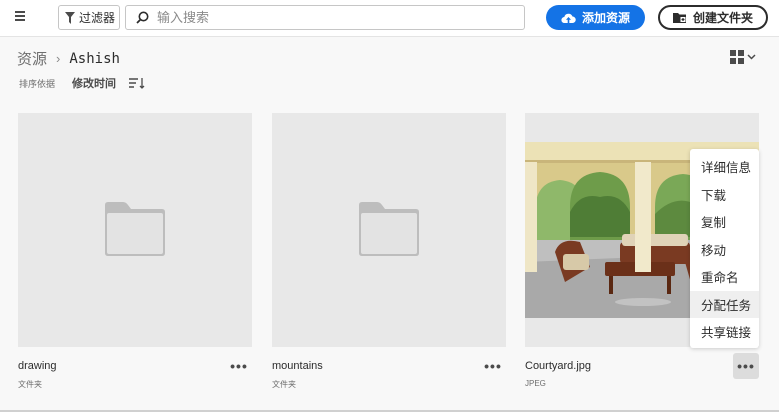 The height and width of the screenshot is (412, 779). Describe the element at coordinates (724, 277) in the screenshot. I see `menu-item-rename: 重命名` at that location.